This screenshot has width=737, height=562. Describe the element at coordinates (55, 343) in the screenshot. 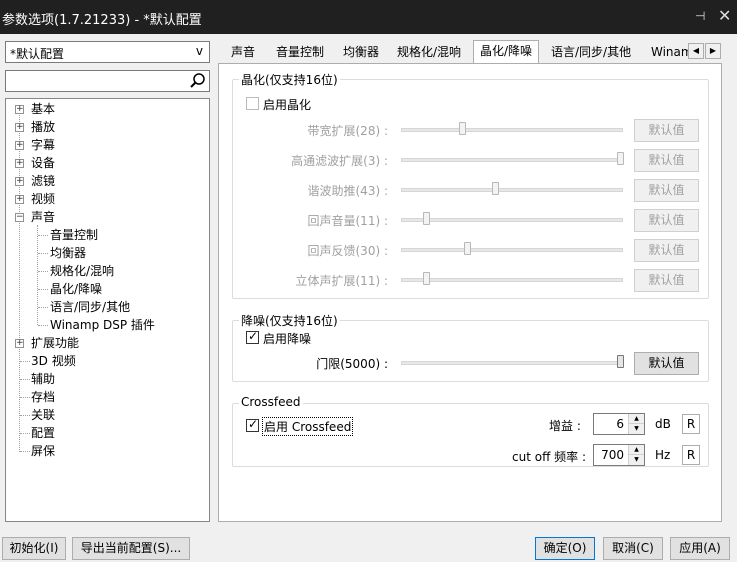

I see `tree-item-label: 扩展功能` at that location.